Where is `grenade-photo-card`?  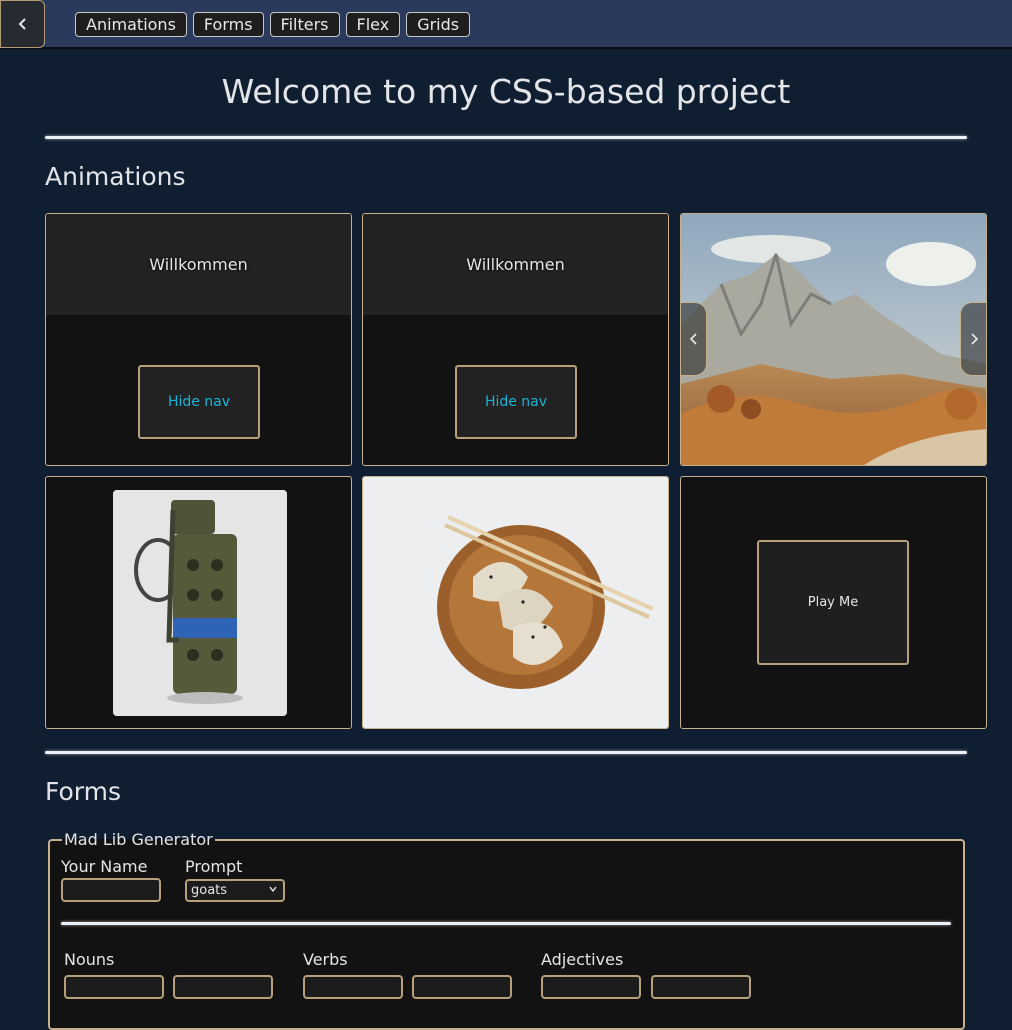 grenade-photo-card is located at coordinates (198, 602).